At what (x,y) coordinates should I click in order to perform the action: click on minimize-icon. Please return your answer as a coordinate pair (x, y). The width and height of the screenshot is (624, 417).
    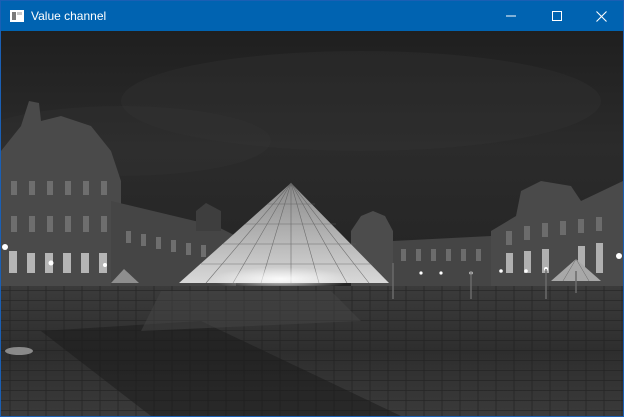
    Looking at the image, I should click on (511, 16).